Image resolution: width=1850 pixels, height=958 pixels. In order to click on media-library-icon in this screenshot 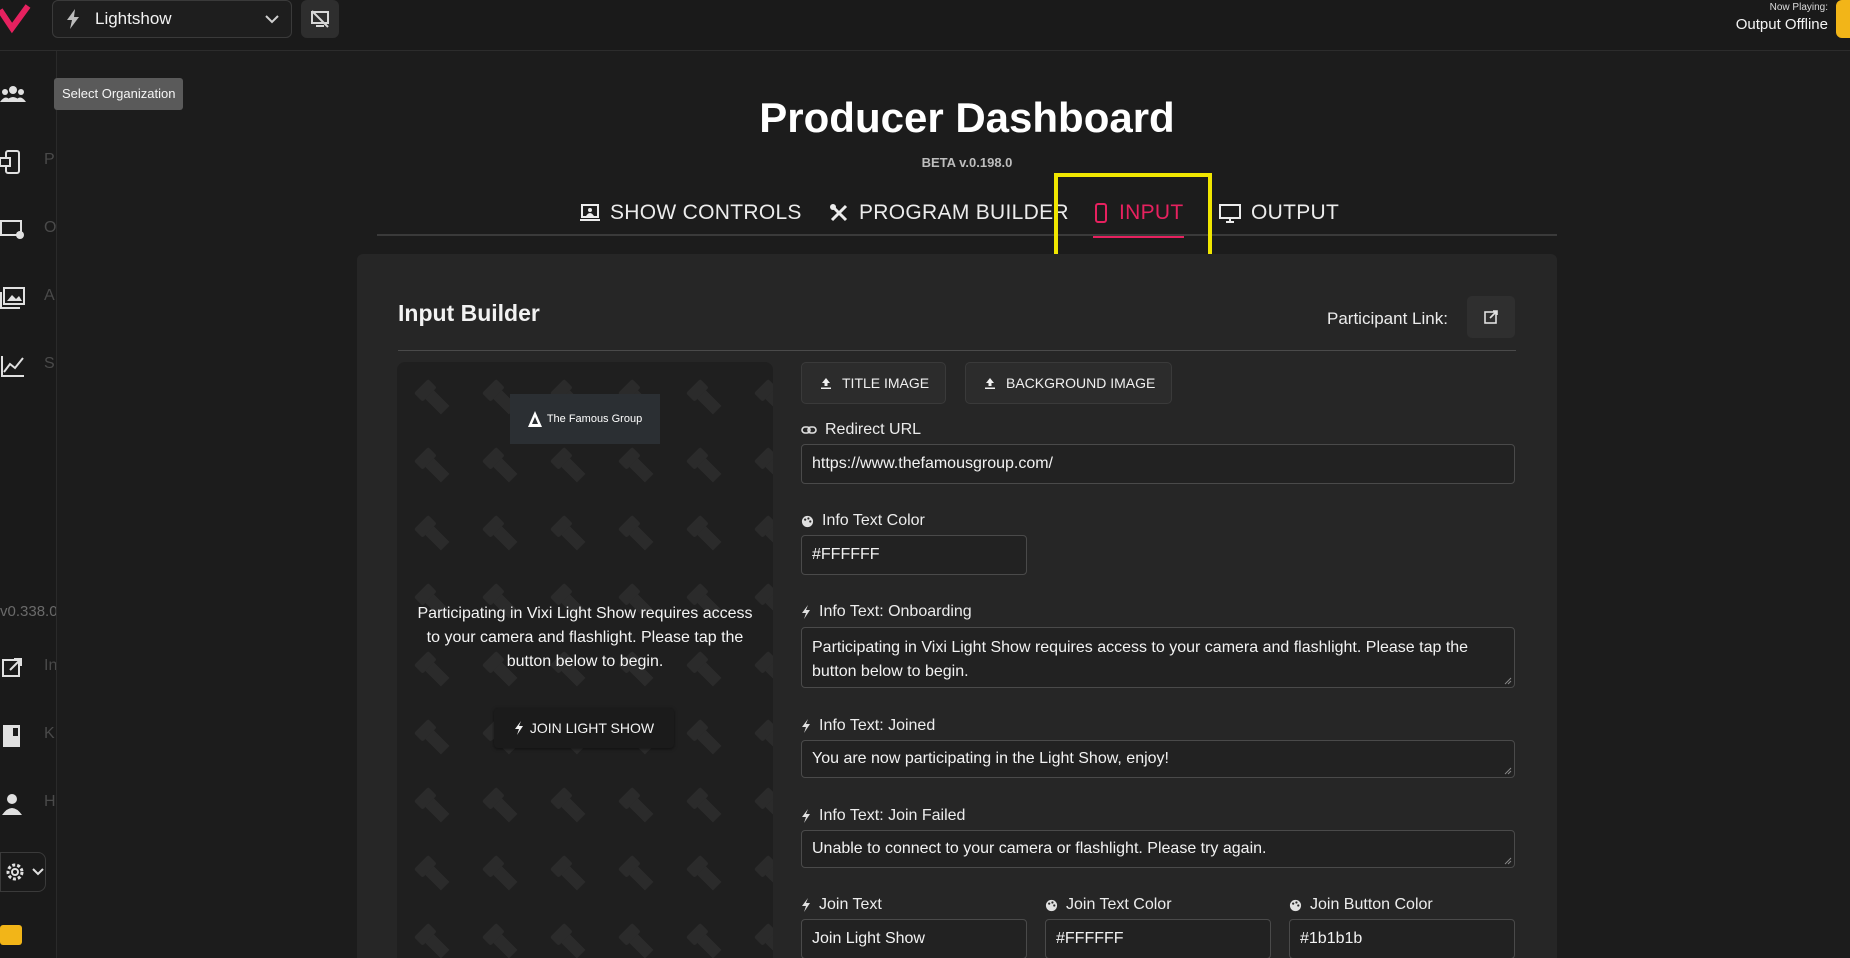, I will do `click(12, 298)`.